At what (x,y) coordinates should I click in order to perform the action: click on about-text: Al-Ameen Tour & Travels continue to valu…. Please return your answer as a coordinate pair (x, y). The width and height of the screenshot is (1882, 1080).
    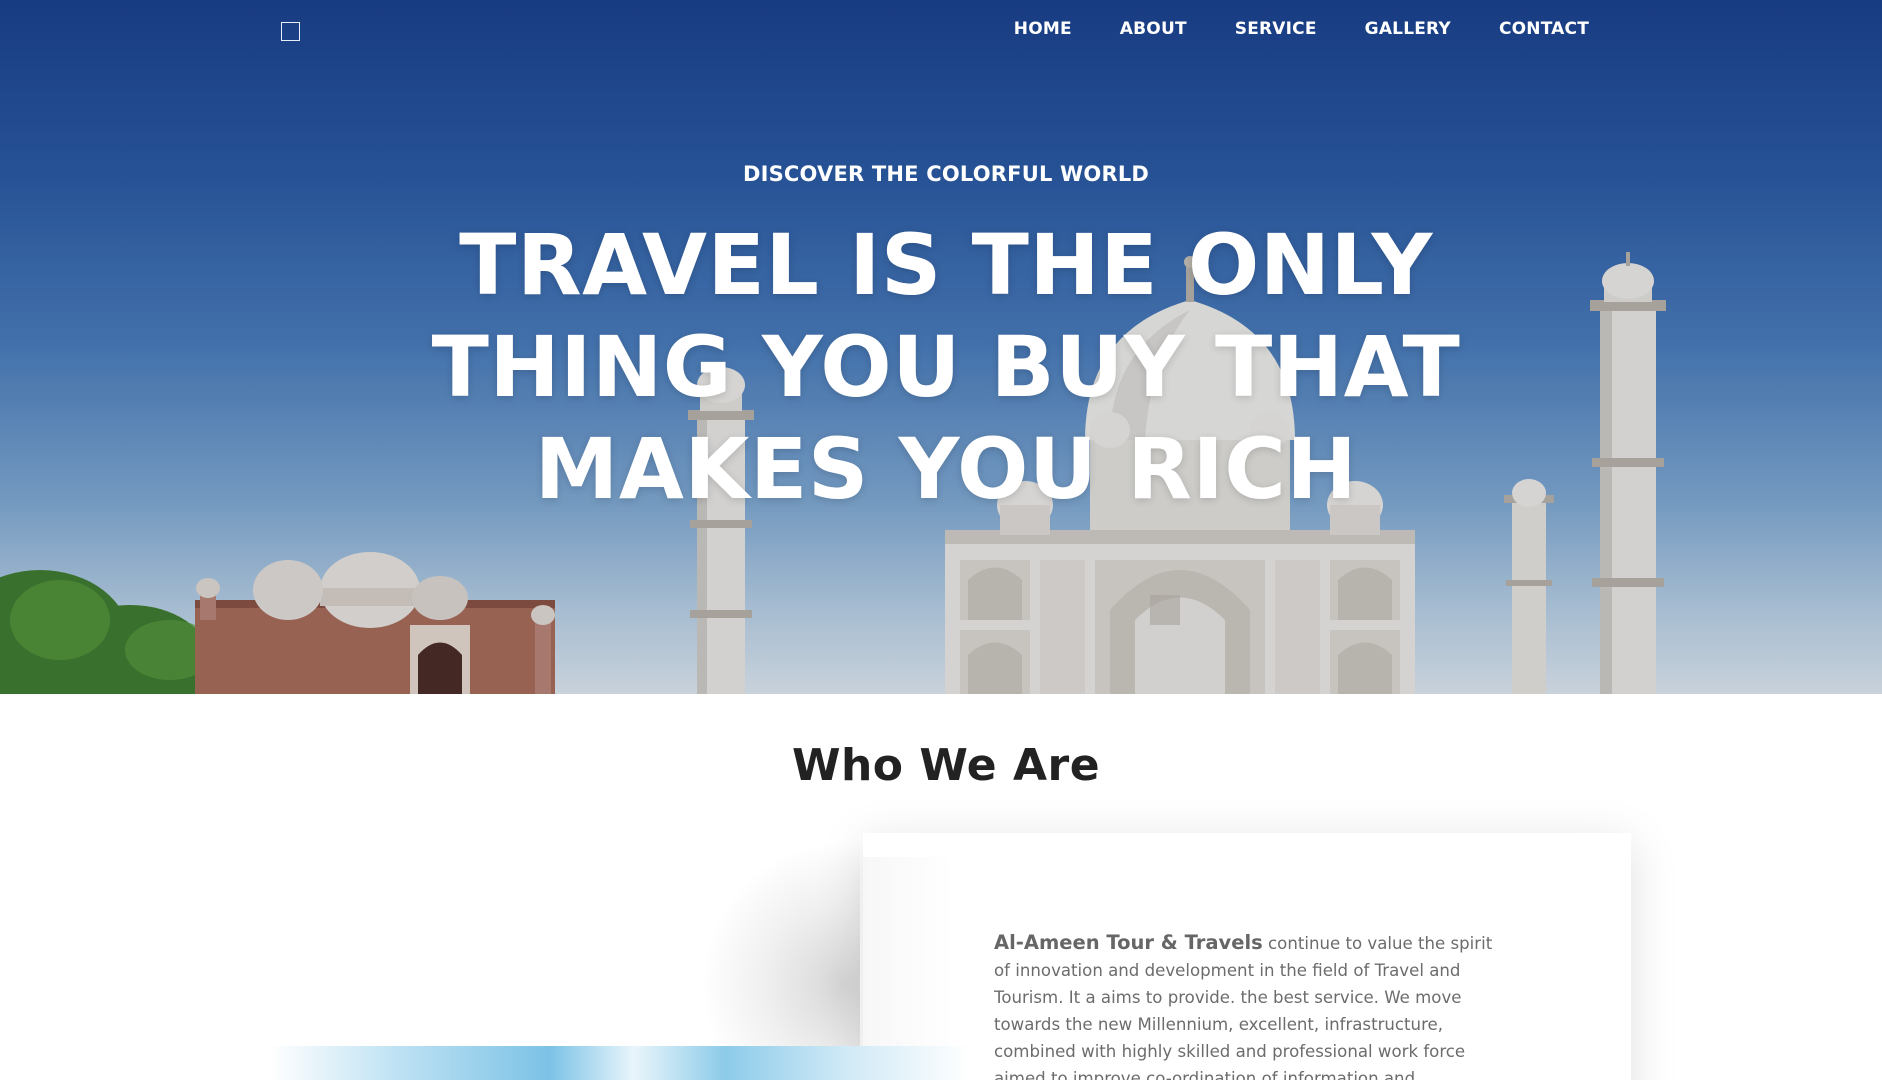
    Looking at the image, I should click on (1249, 1004).